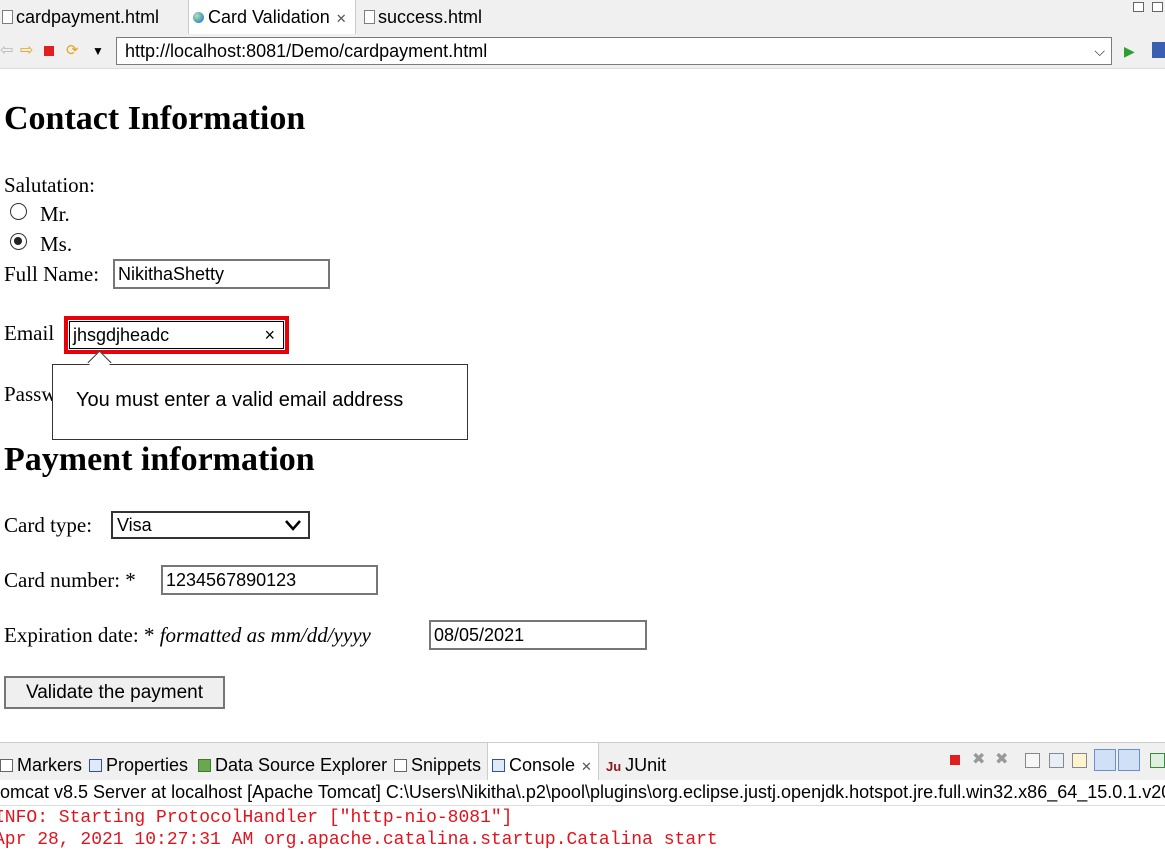 The width and height of the screenshot is (1165, 850). I want to click on chevron-down-icon: ▼, so click(98, 51).